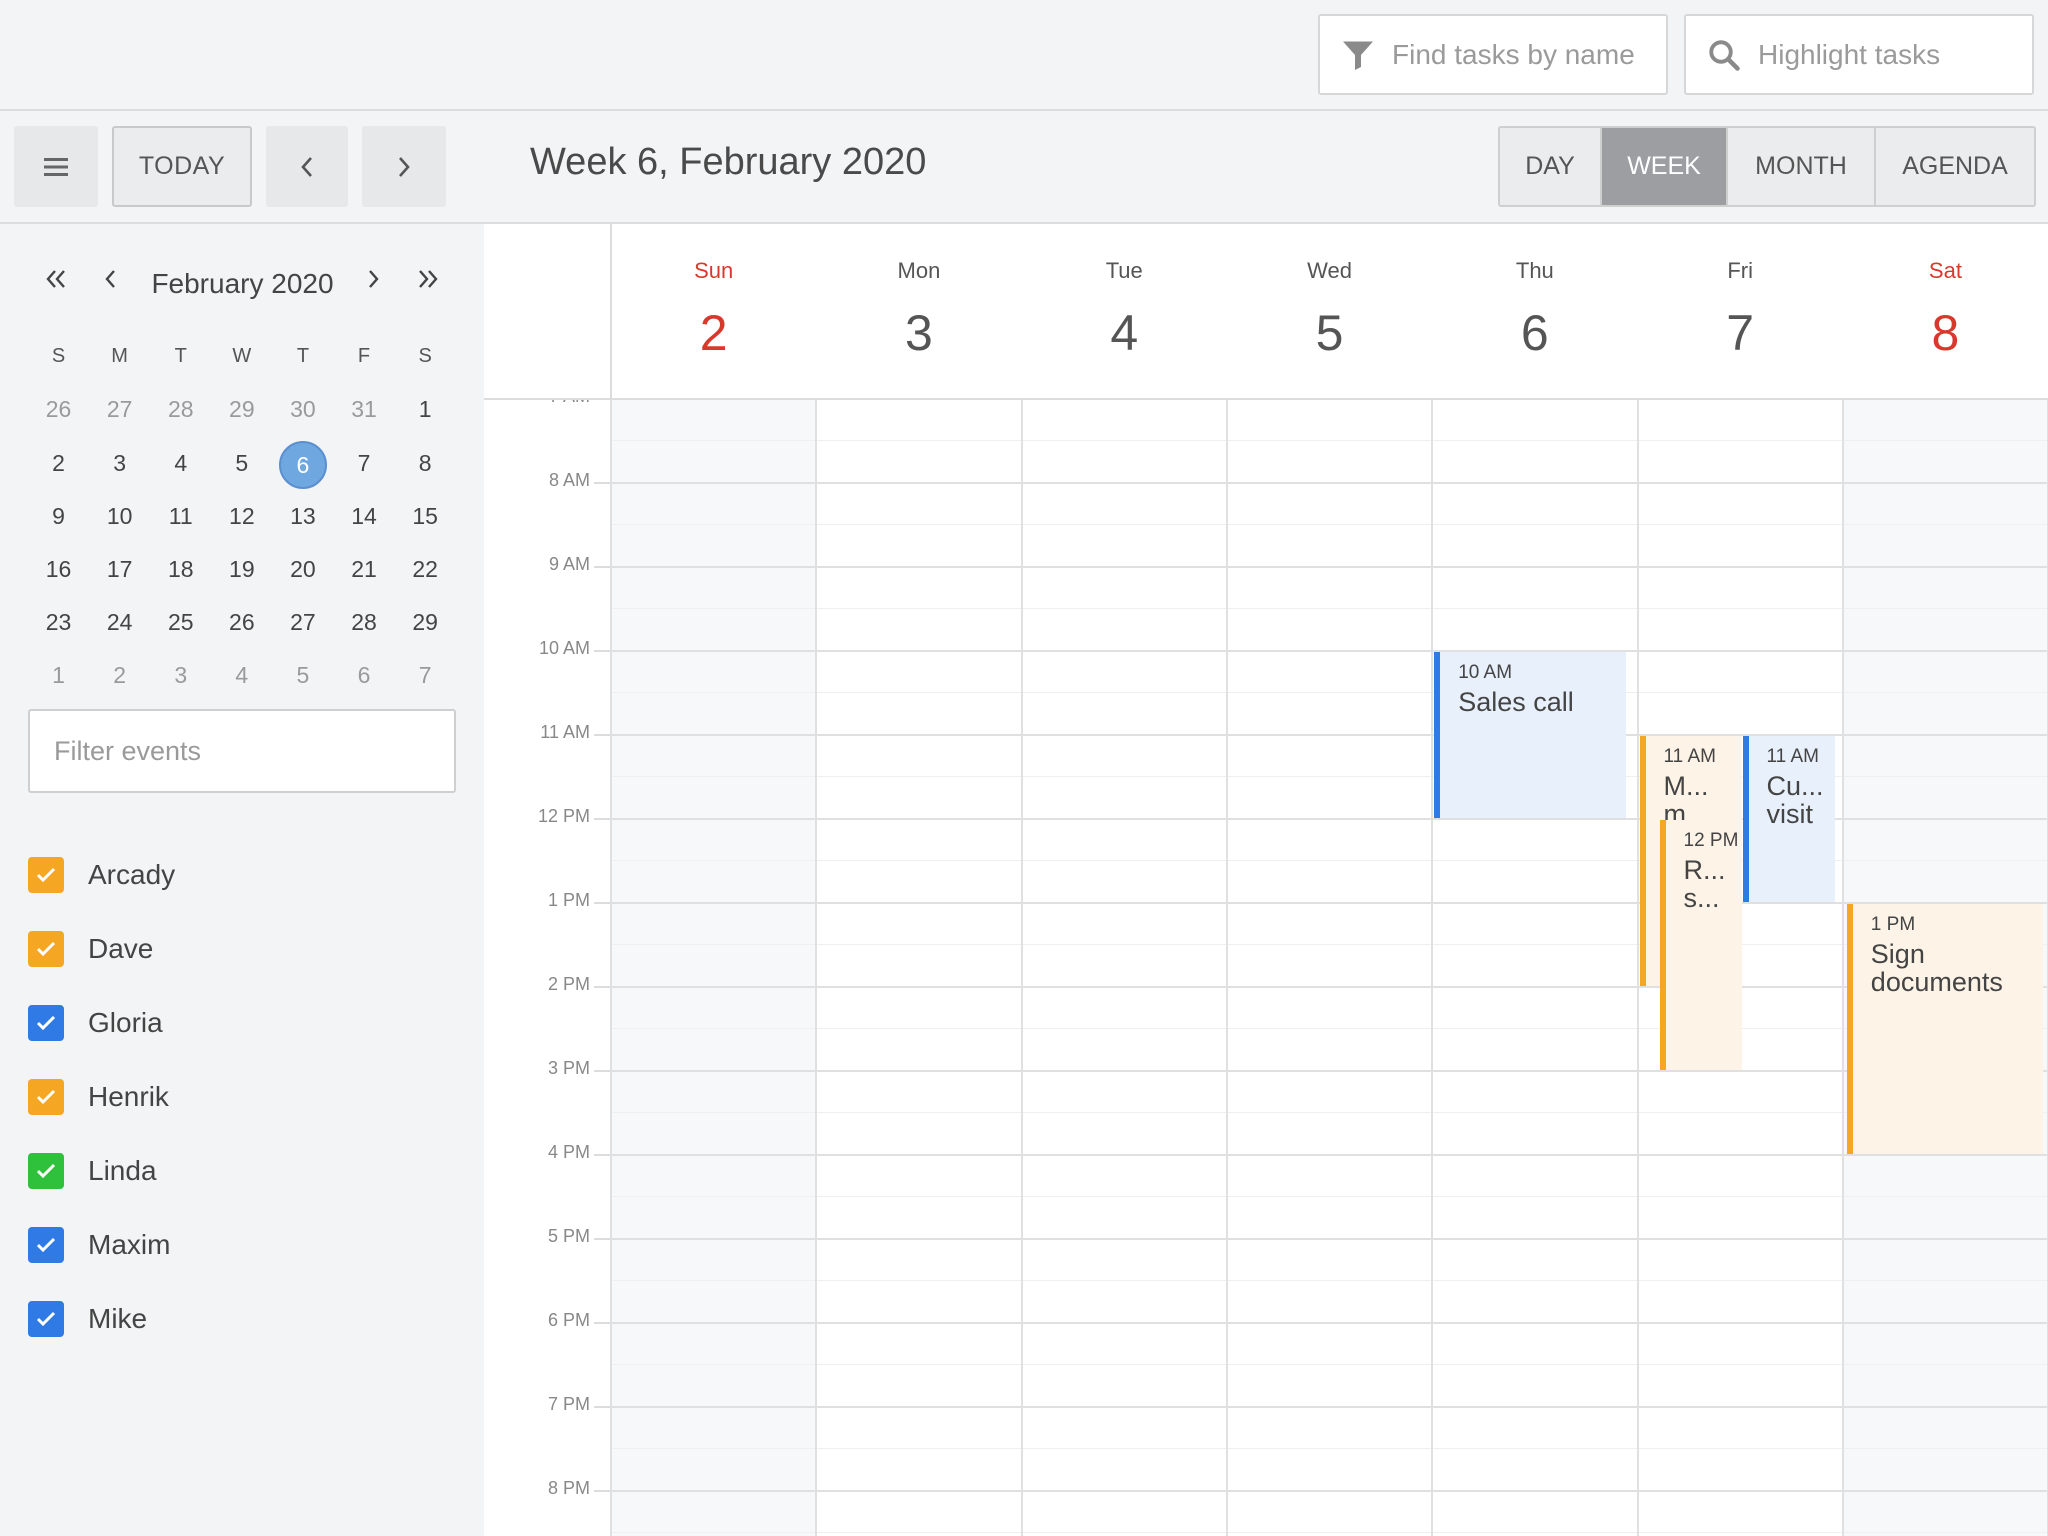 This screenshot has height=1536, width=2048. I want to click on mini-day: 20, so click(302, 569).